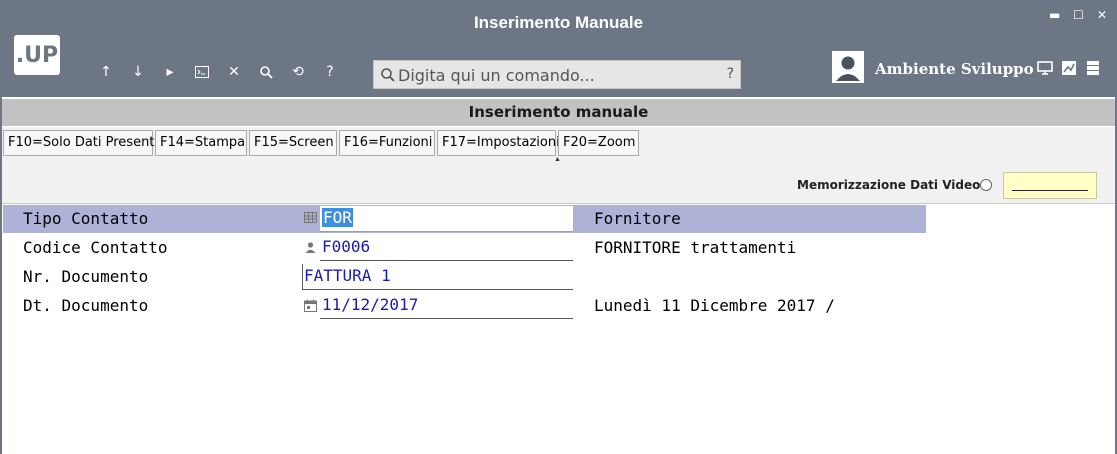  What do you see at coordinates (310, 305) in the screenshot?
I see `calendar-icon` at bounding box center [310, 305].